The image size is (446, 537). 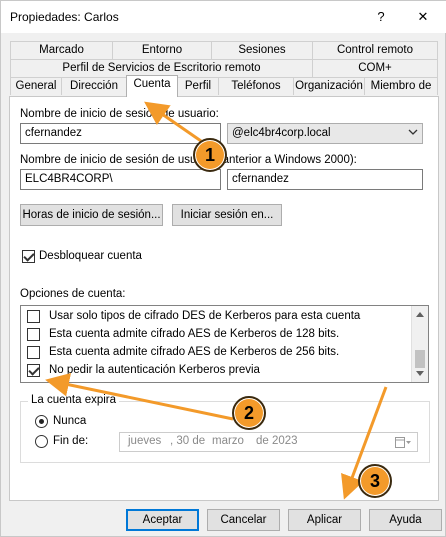 I want to click on close-icon: ✕, so click(x=423, y=17).